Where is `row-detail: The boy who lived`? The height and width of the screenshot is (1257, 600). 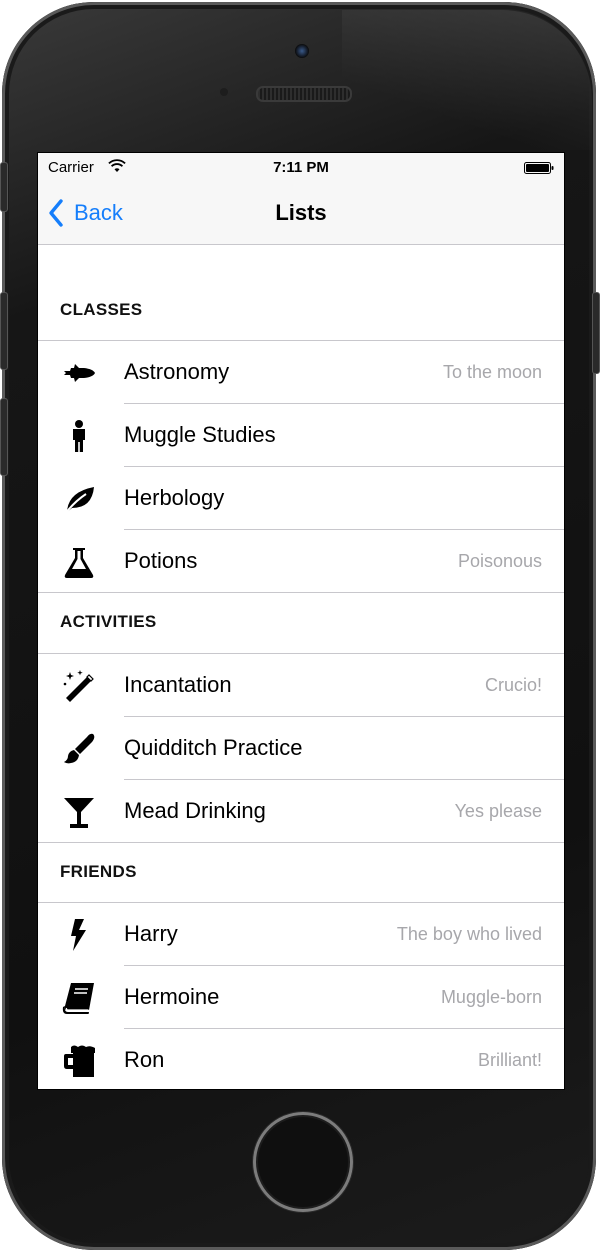 row-detail: The boy who lived is located at coordinates (469, 934).